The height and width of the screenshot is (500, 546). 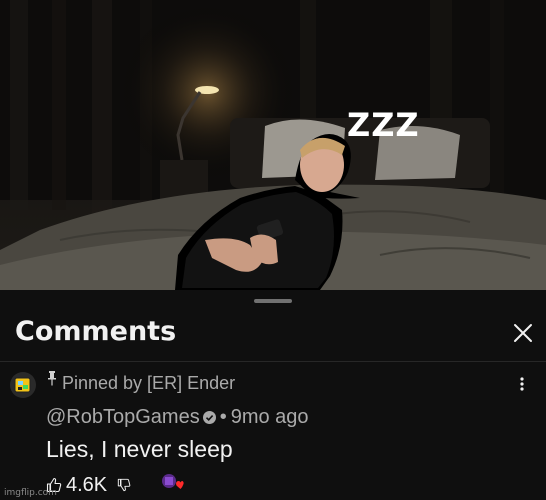 I want to click on pinned-by-text: Pinned by [ER] Ender, so click(x=149, y=382).